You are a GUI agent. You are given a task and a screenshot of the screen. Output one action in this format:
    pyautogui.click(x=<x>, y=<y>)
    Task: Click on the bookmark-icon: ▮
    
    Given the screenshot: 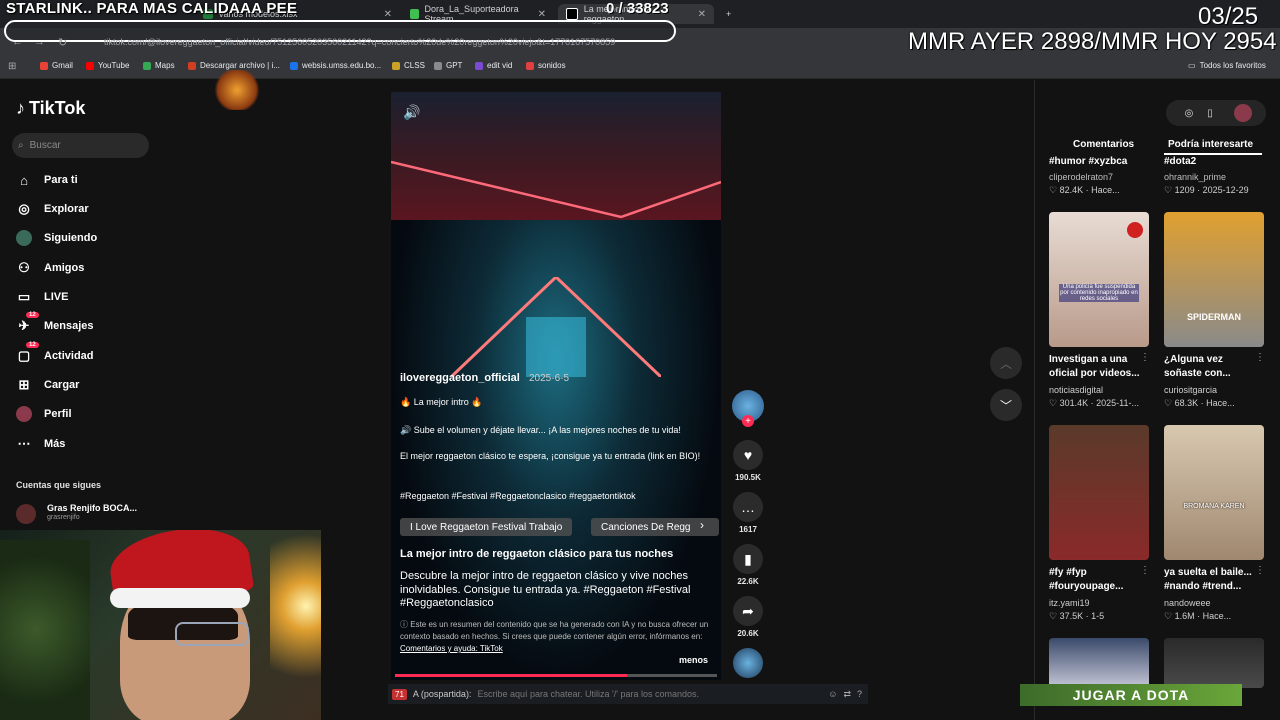 What is the action you would take?
    pyautogui.click(x=748, y=559)
    